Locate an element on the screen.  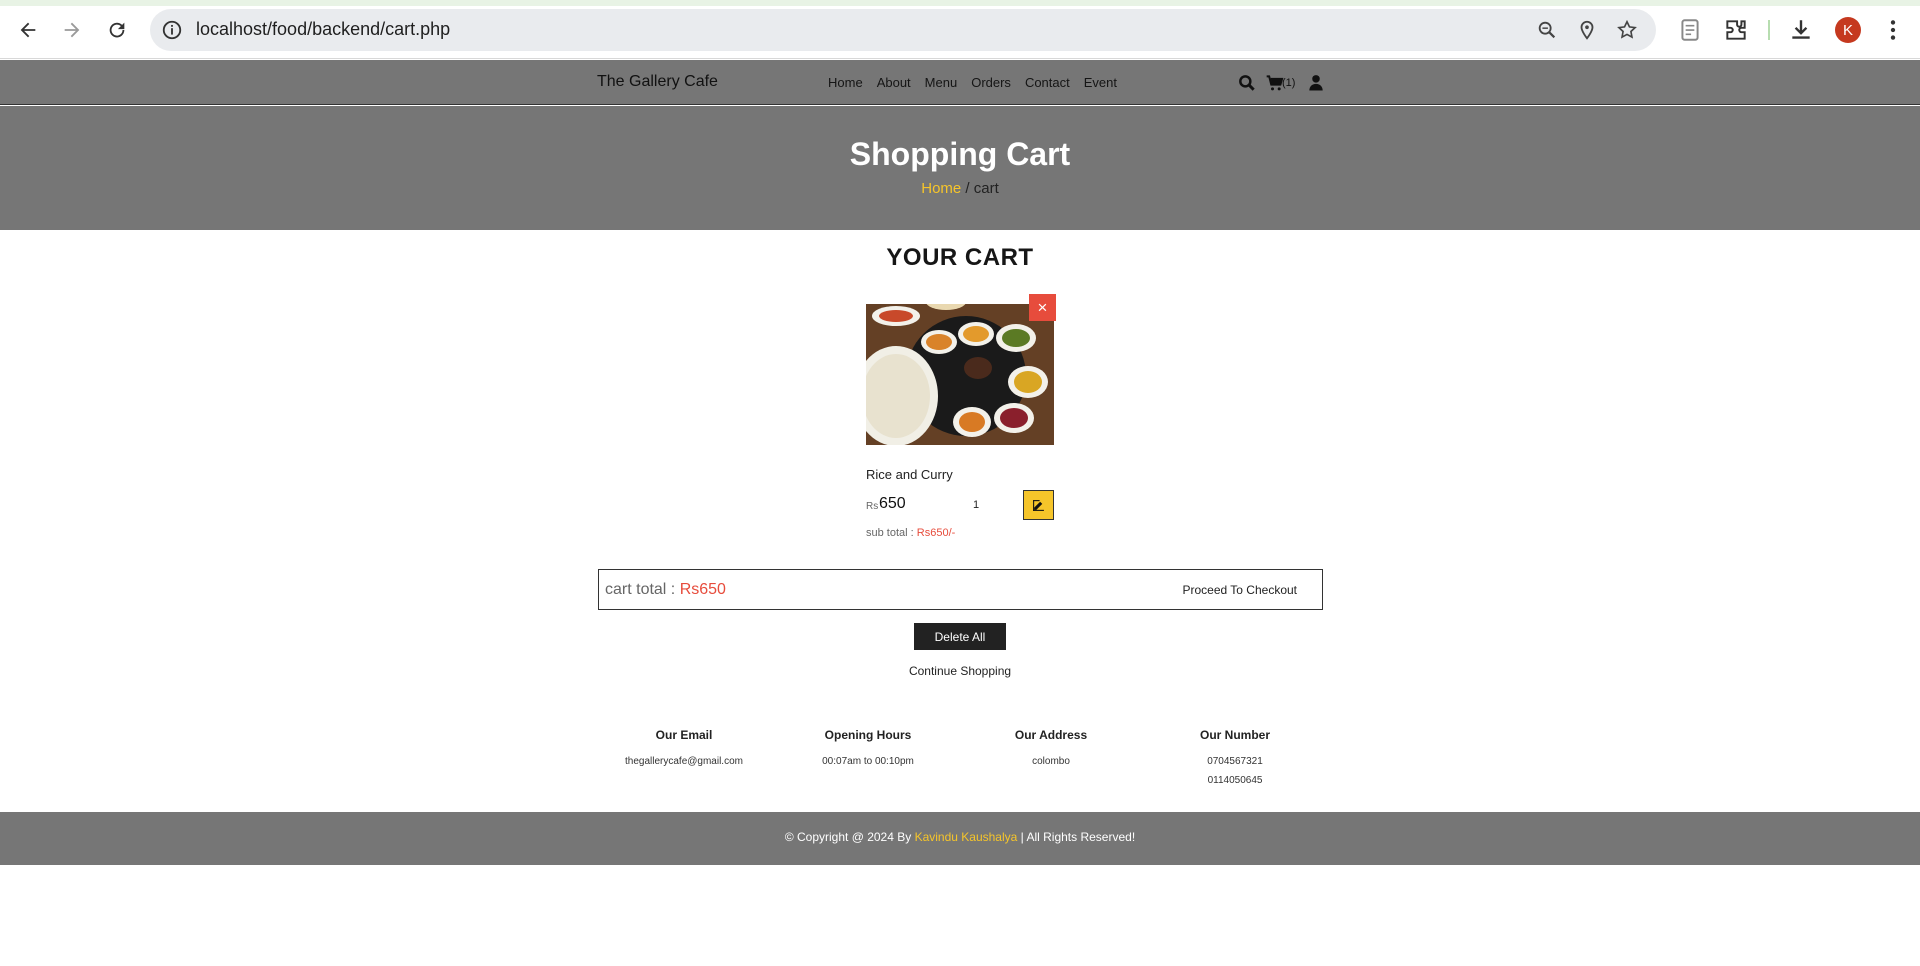
cart-total-bar: cart total : Rs650 Proceed To Checkout is located at coordinates (960, 589).